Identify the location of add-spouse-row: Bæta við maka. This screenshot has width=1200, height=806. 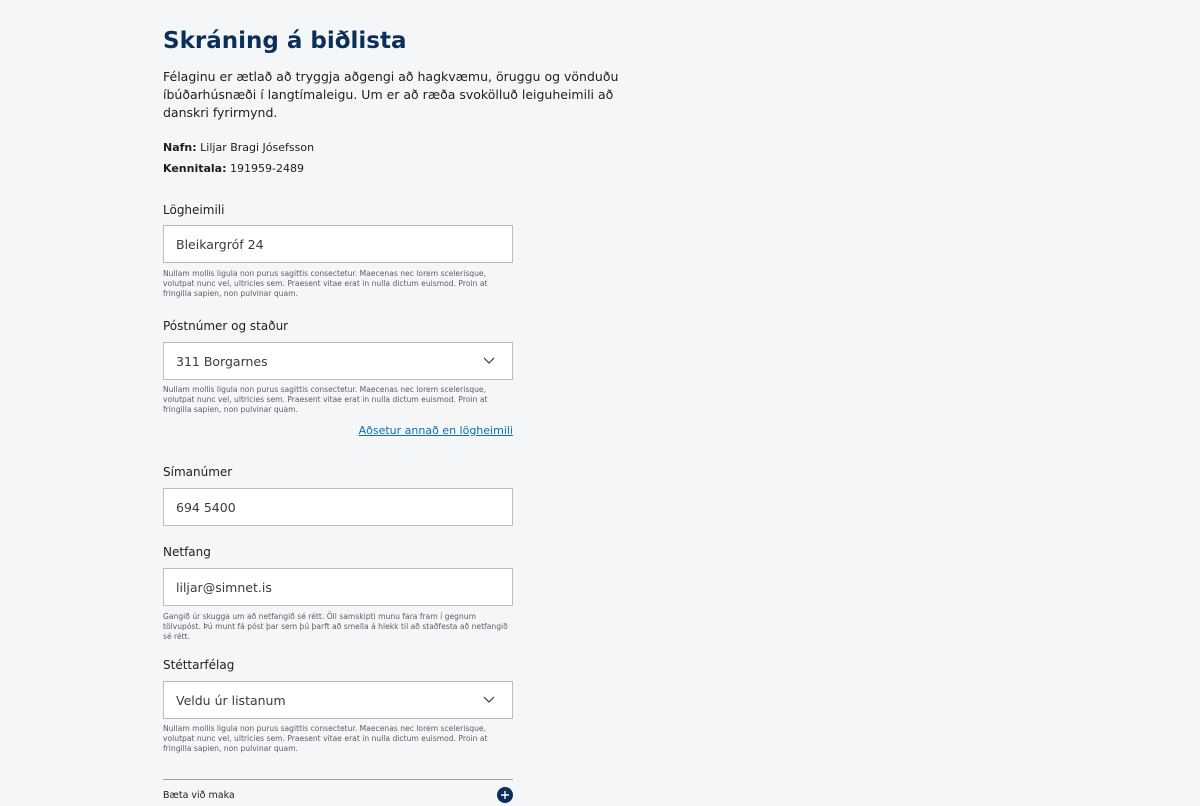
(338, 795).